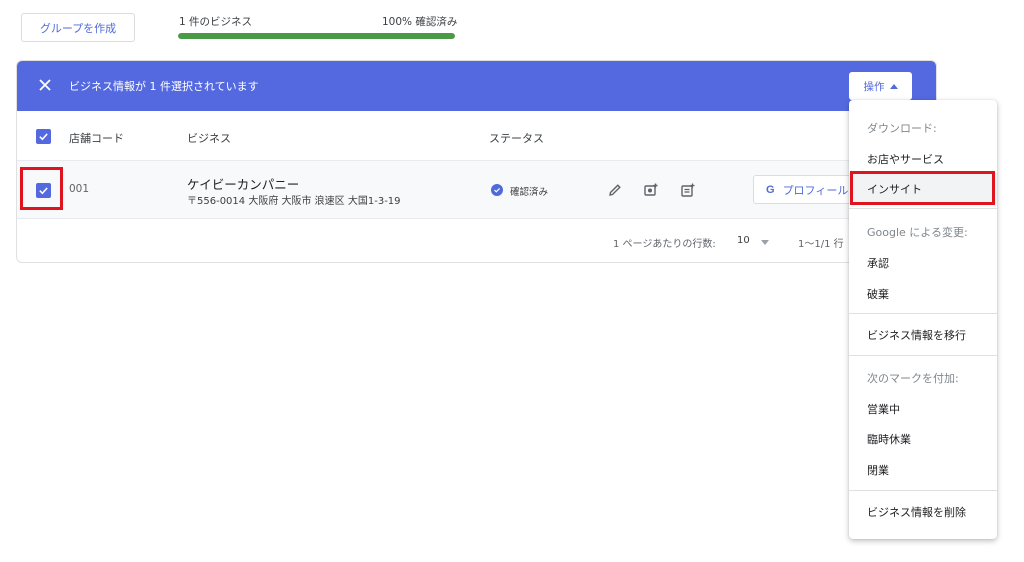  Describe the element at coordinates (243, 183) in the screenshot. I see `business-name: ケイビーカンパニー` at that location.